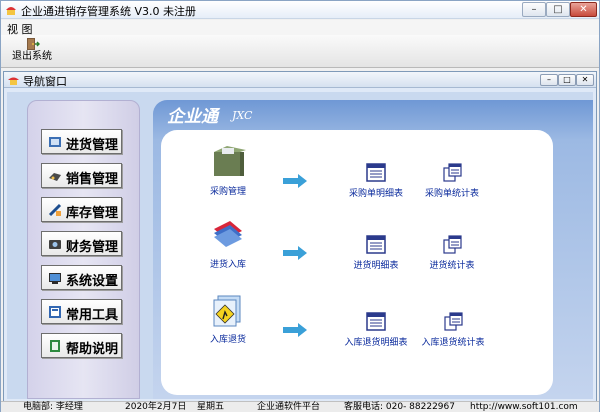  What do you see at coordinates (242, 115) in the screenshot?
I see `brand-subtitle: JXC` at bounding box center [242, 115].